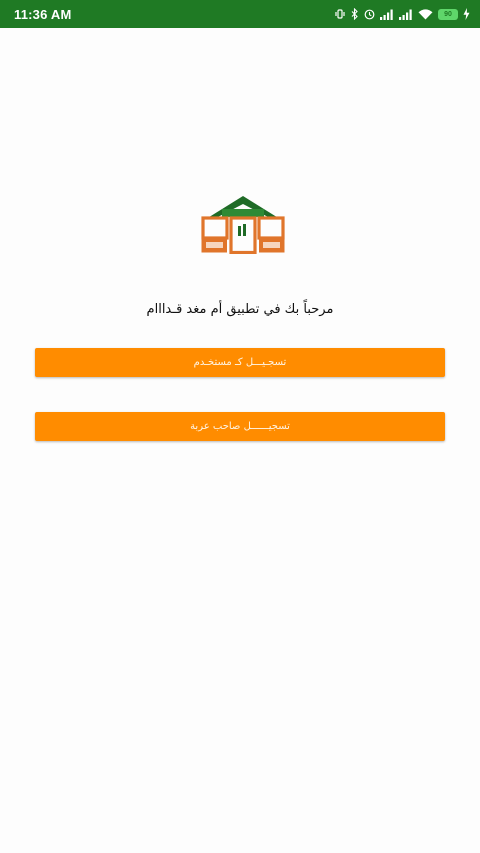  I want to click on register-user-button: تسجـيـــل كـ مستخـدم, so click(240, 362).